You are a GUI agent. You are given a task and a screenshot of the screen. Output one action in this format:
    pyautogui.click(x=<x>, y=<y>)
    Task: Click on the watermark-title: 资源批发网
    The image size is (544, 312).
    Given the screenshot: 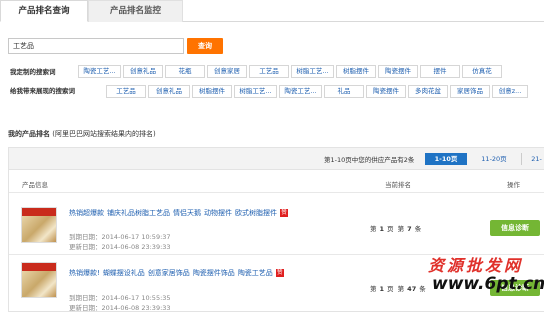 What is the action you would take?
    pyautogui.click(x=476, y=265)
    